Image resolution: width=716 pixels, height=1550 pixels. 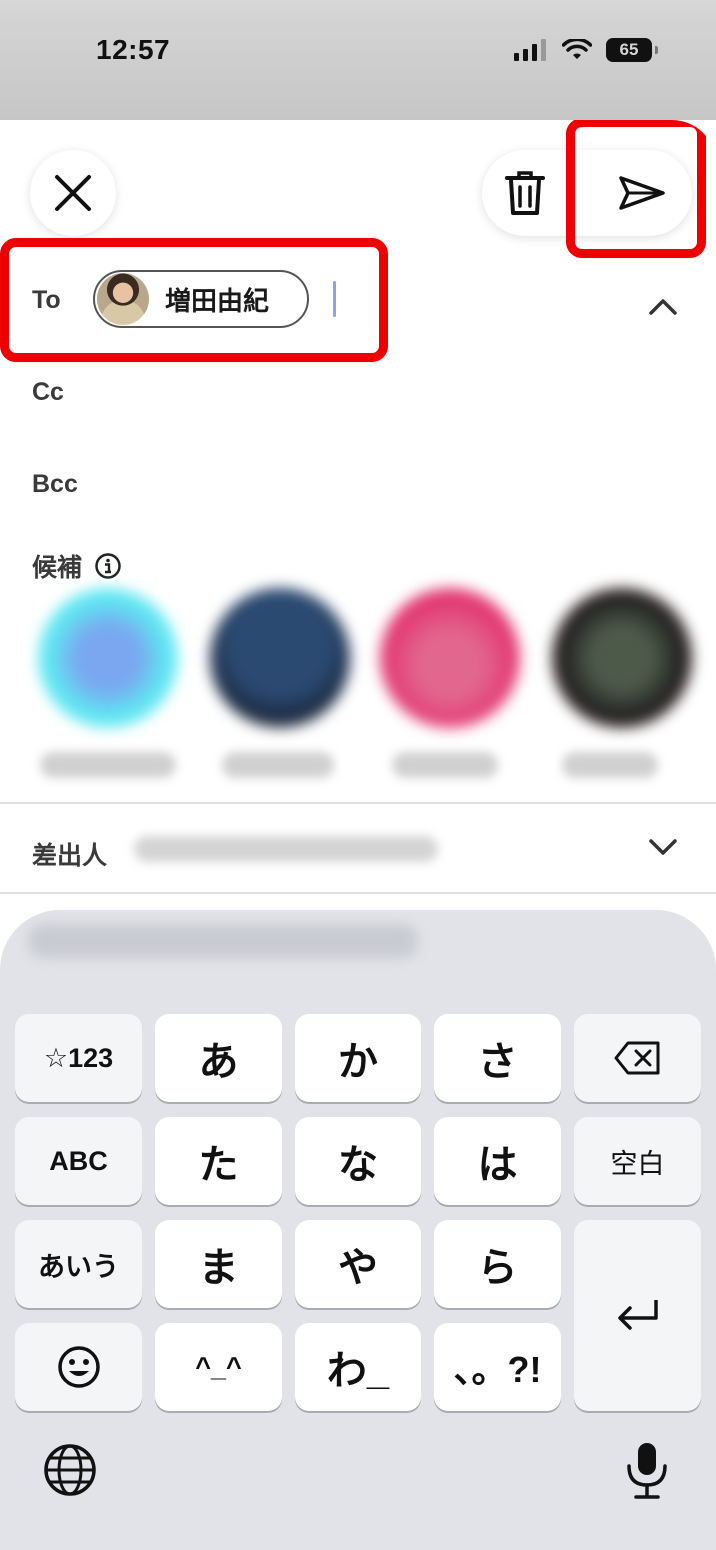 What do you see at coordinates (218, 1161) in the screenshot?
I see `key-ta: た` at bounding box center [218, 1161].